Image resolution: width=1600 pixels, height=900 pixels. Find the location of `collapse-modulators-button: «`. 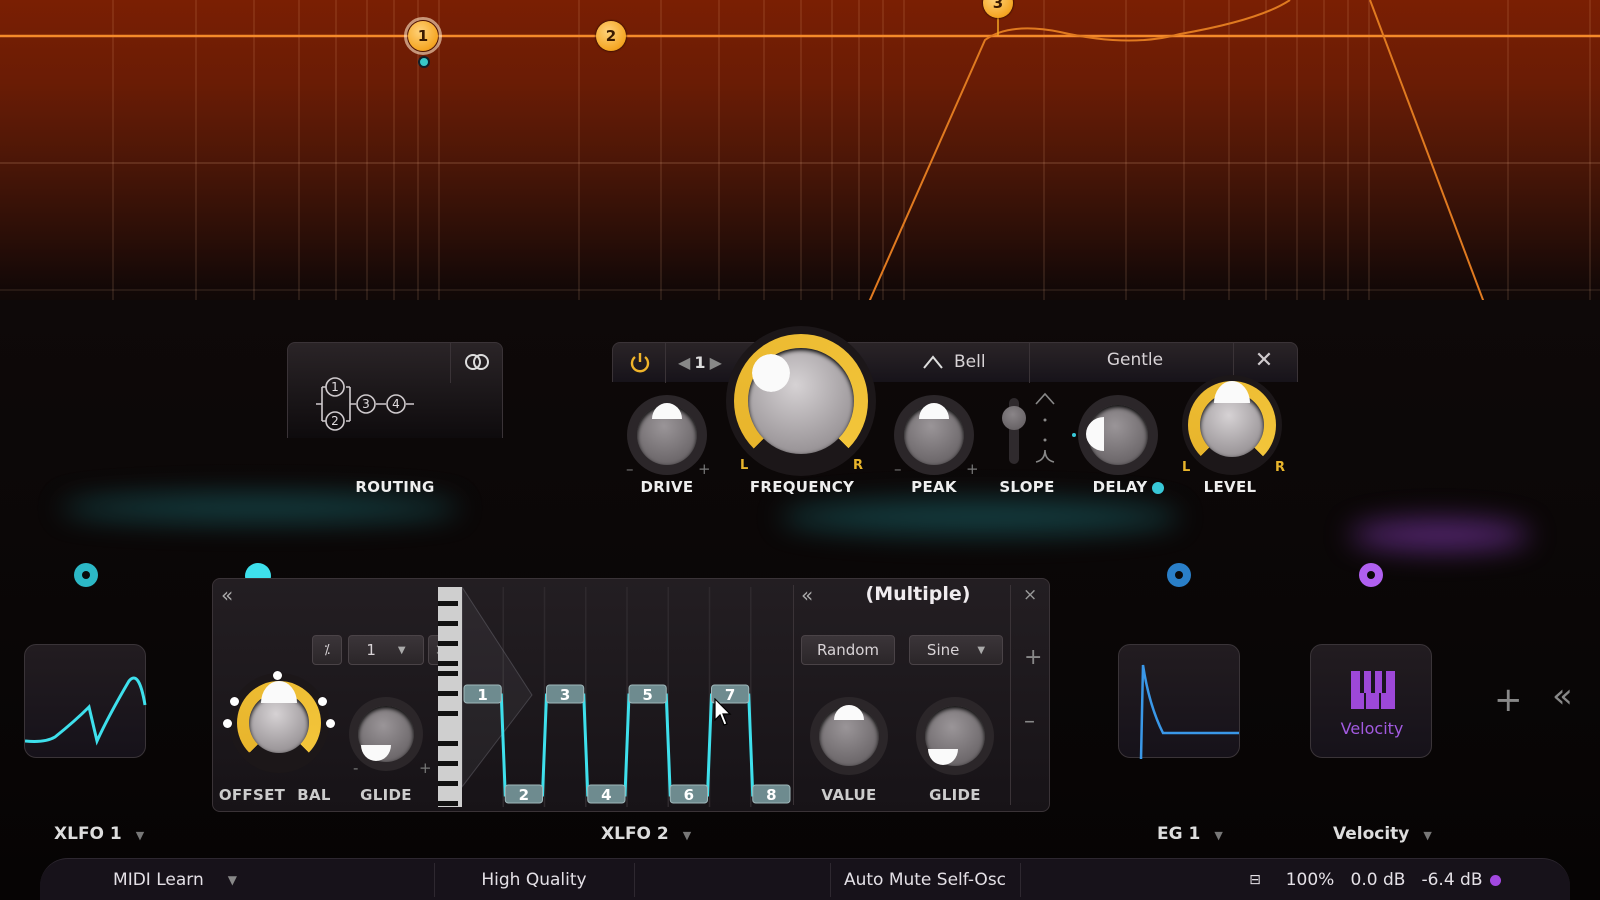

collapse-modulators-button: « is located at coordinates (1562, 696).